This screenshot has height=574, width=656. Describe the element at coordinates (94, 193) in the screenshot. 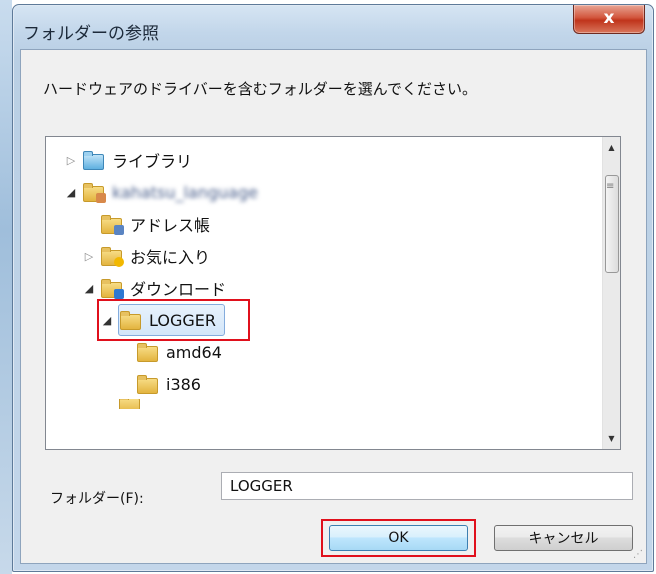

I see `user-folder-icon` at that location.